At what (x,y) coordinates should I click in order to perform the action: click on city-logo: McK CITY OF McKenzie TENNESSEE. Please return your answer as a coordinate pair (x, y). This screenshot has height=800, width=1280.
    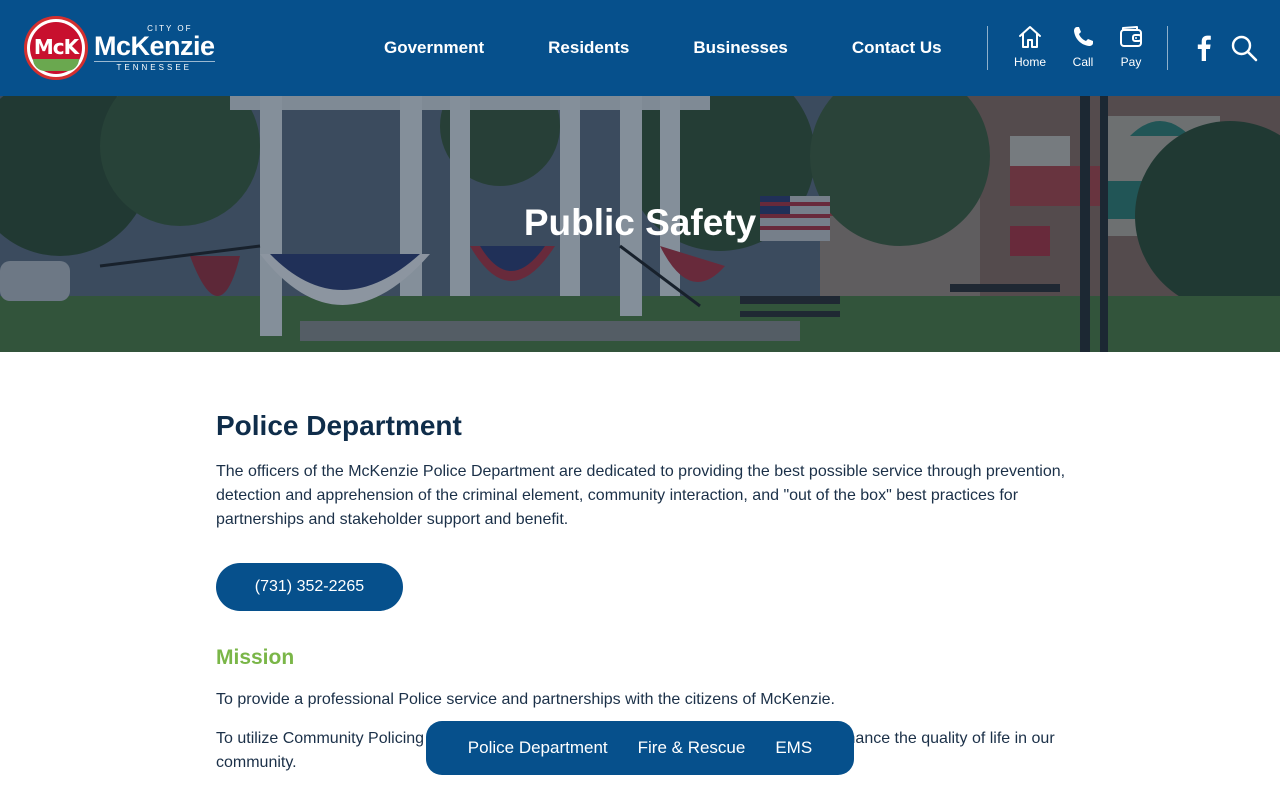
    Looking at the image, I should click on (129, 48).